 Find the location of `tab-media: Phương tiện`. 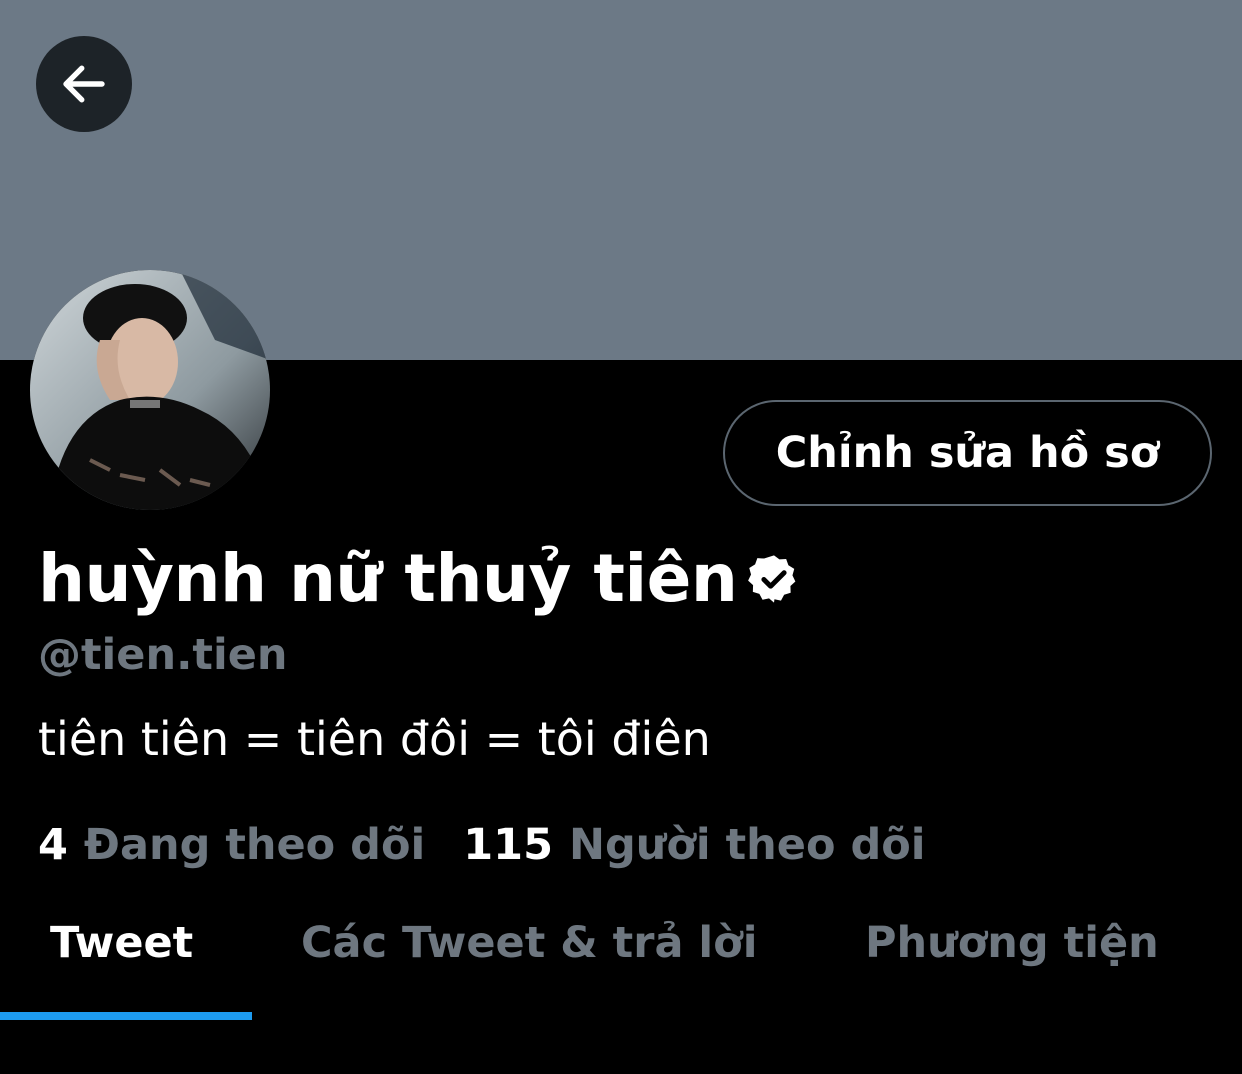

tab-media: Phương tiện is located at coordinates (1012, 943).